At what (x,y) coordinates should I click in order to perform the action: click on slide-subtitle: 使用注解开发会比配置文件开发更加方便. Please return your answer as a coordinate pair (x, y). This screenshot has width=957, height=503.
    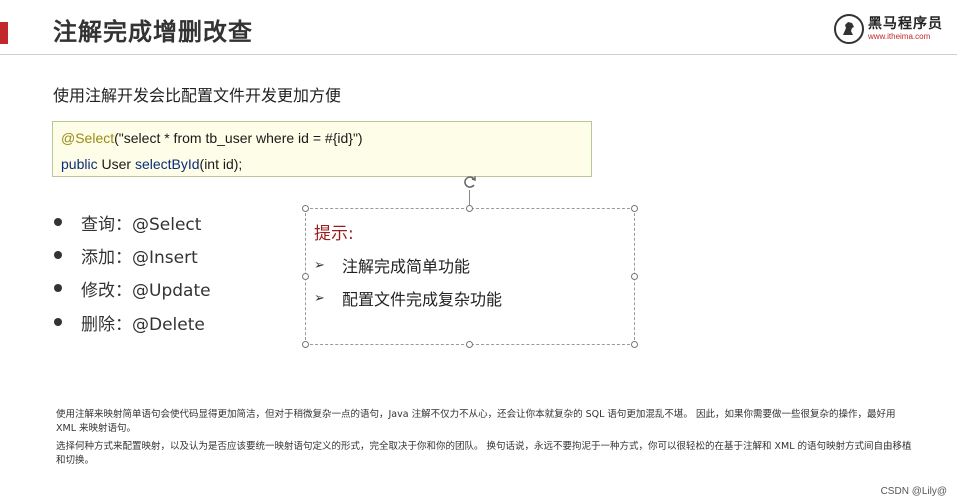
    Looking at the image, I should click on (197, 95).